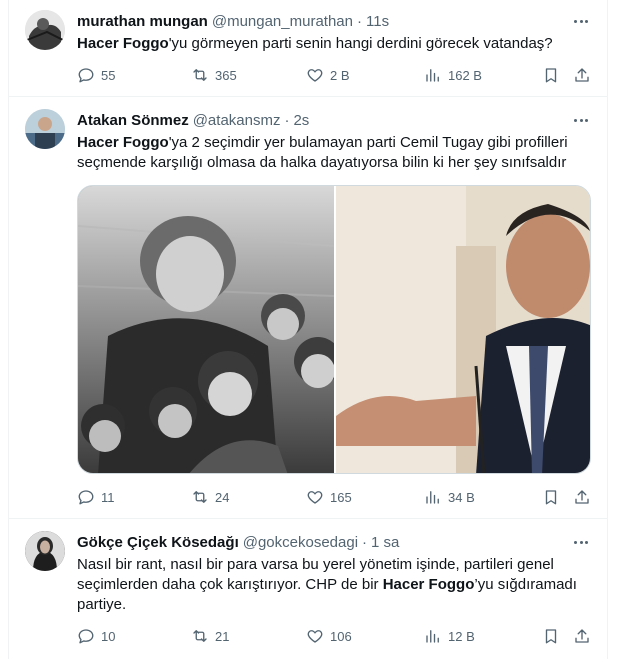 Image resolution: width=623 pixels, height=659 pixels. What do you see at coordinates (237, 120) in the screenshot?
I see `author-handle: @atakansmz` at bounding box center [237, 120].